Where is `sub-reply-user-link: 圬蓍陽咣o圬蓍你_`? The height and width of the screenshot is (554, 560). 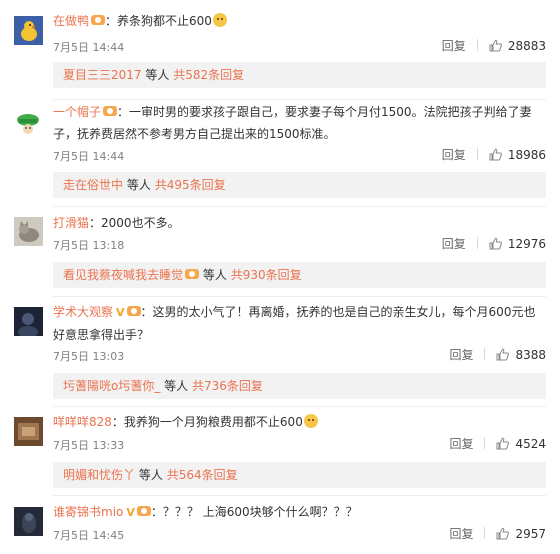 sub-reply-user-link: 圬蓍陽咣o圬蓍你_ is located at coordinates (111, 386).